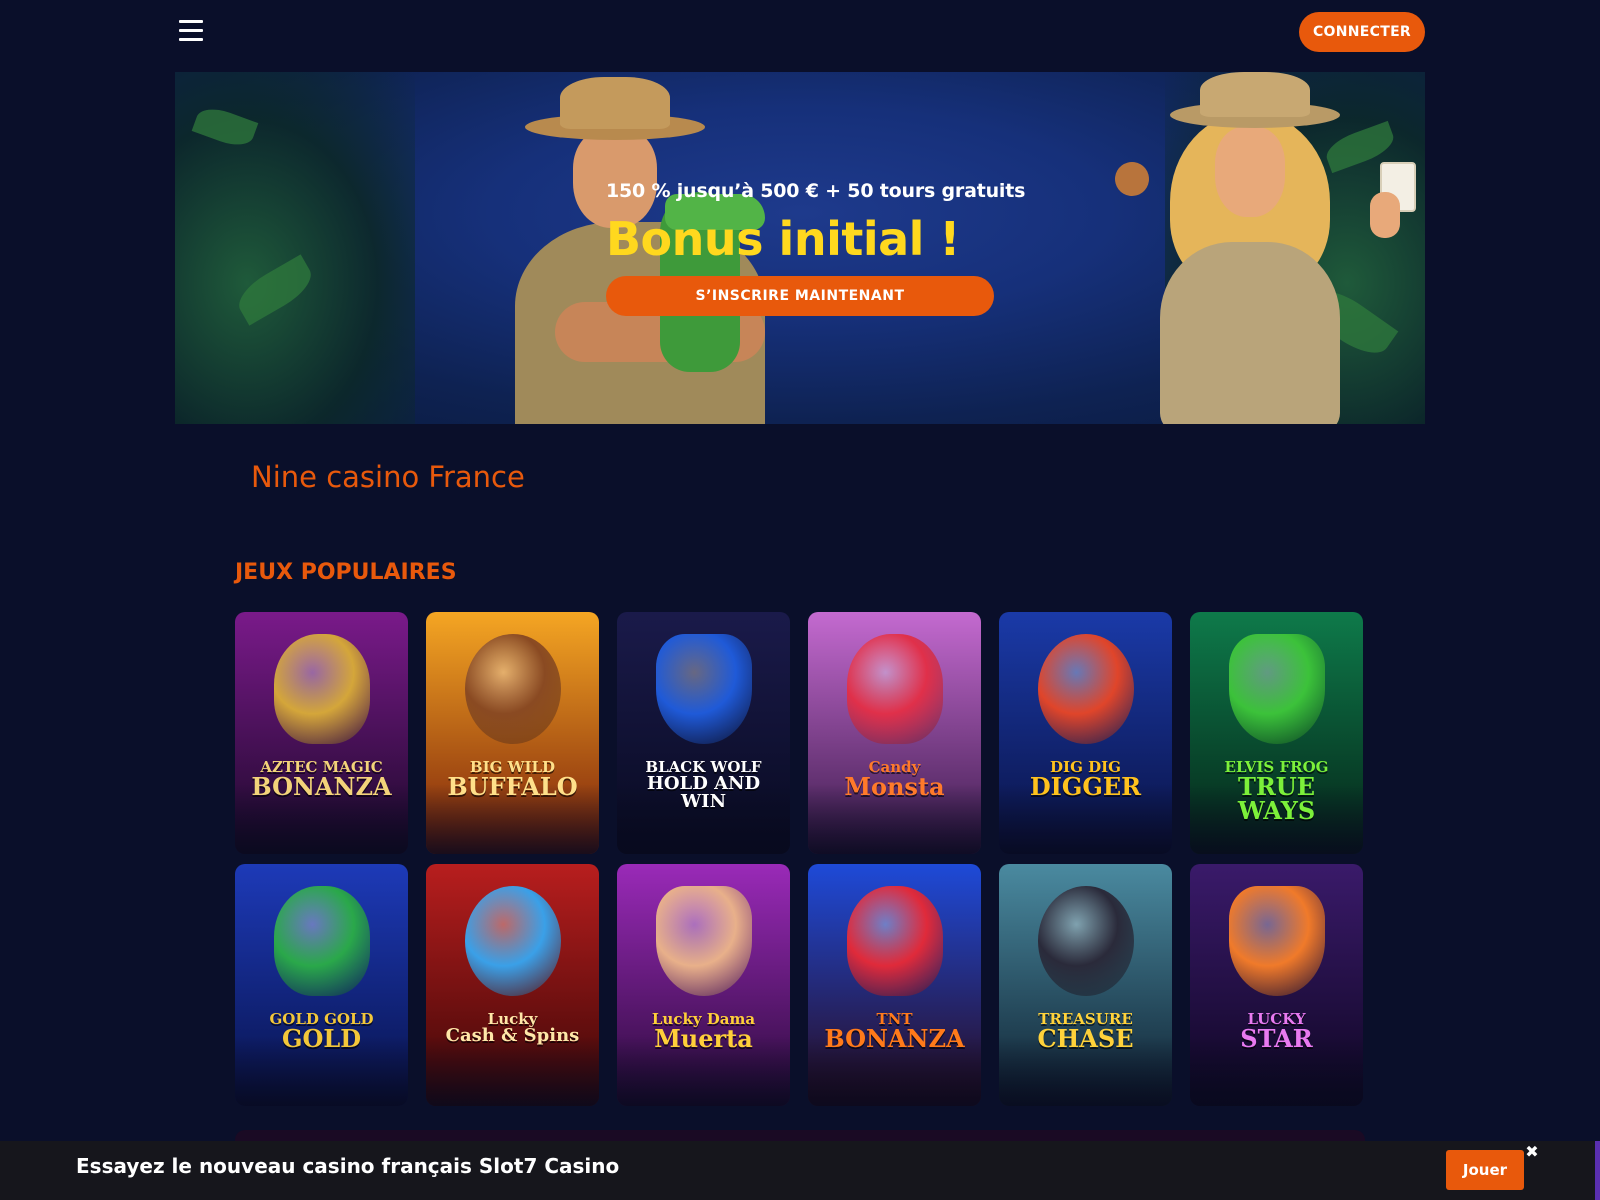 This screenshot has height=1200, width=1600. I want to click on game-logo: AZTEC MAGIC BONANZA, so click(321, 779).